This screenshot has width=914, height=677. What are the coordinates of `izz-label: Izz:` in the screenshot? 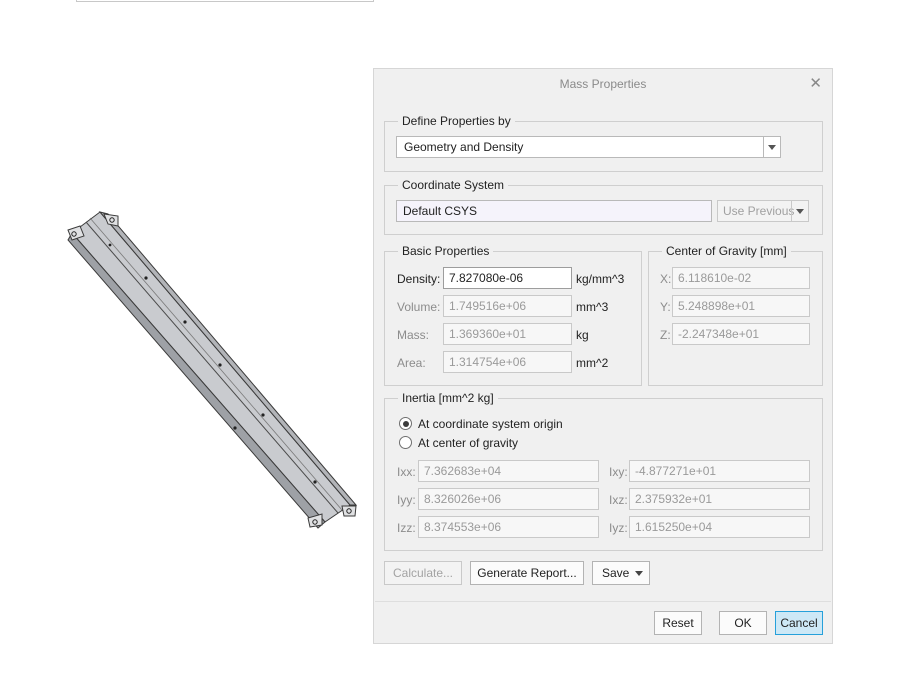 It's located at (406, 528).